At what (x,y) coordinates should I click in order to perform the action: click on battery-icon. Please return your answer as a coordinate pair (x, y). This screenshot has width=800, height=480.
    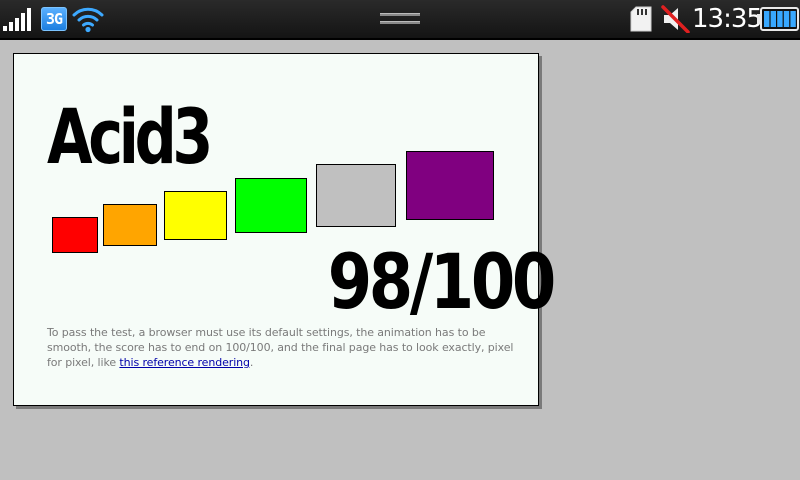
    Looking at the image, I should click on (778, 19).